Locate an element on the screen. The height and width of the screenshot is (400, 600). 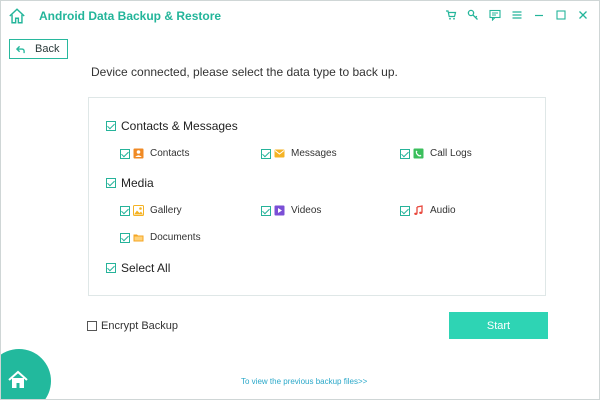
documents-checkbox is located at coordinates (125, 237).